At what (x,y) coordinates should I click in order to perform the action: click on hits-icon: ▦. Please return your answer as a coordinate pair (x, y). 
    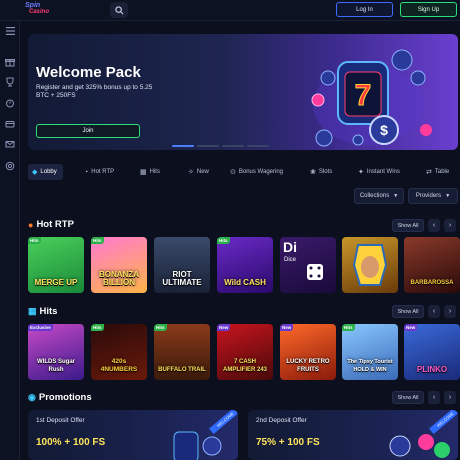
    Looking at the image, I should click on (143, 172).